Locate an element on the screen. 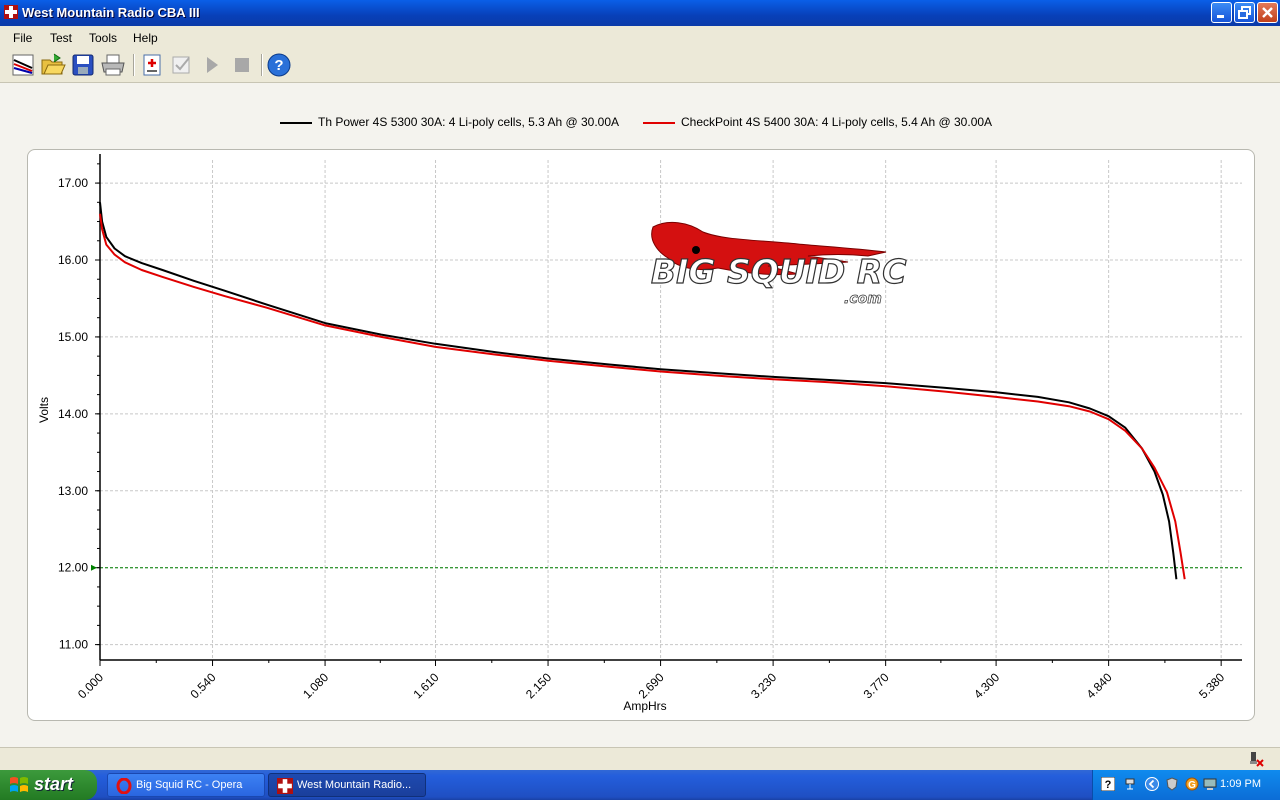 This screenshot has height=800, width=1280. menu-help: Help is located at coordinates (145, 38).